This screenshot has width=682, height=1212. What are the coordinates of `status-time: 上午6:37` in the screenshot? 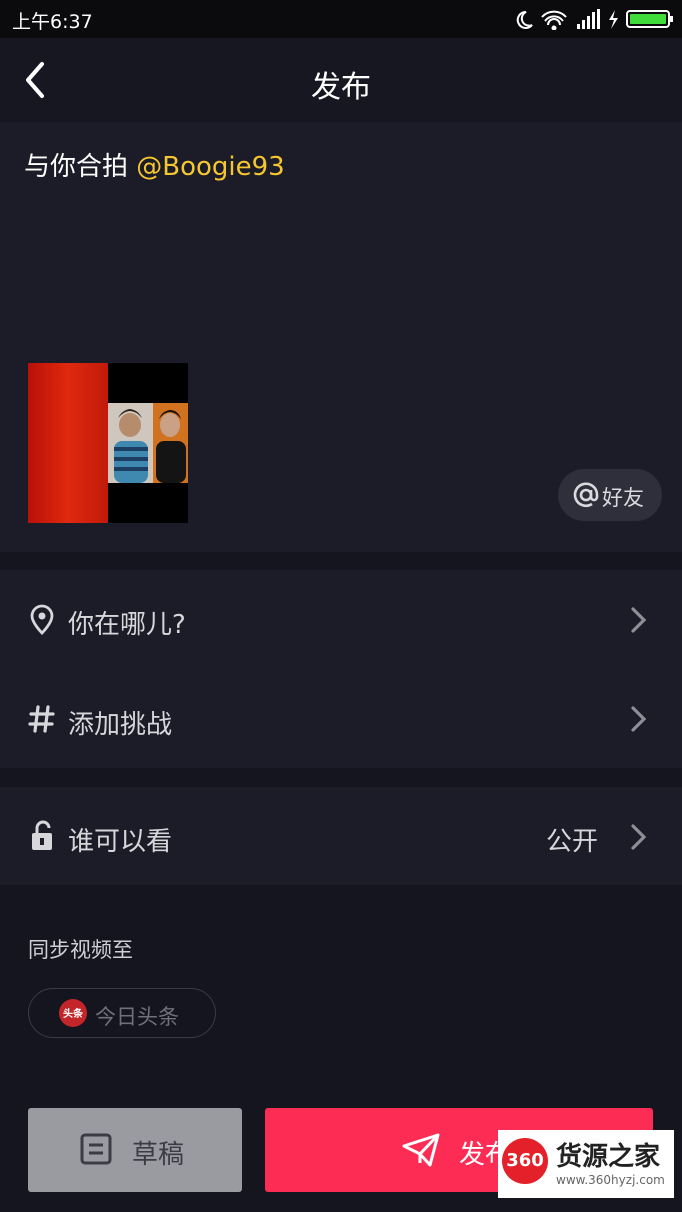 It's located at (52, 22).